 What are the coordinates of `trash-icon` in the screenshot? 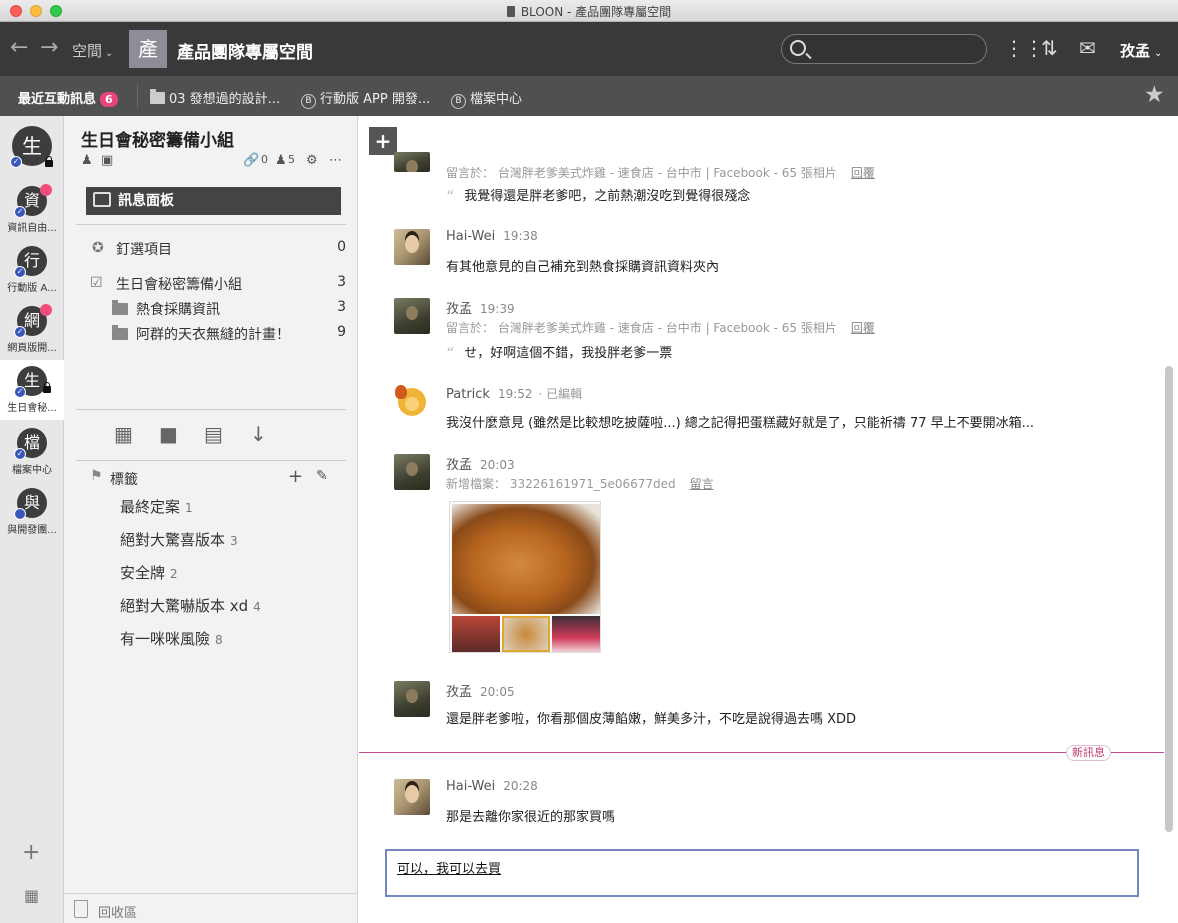 It's located at (81, 909).